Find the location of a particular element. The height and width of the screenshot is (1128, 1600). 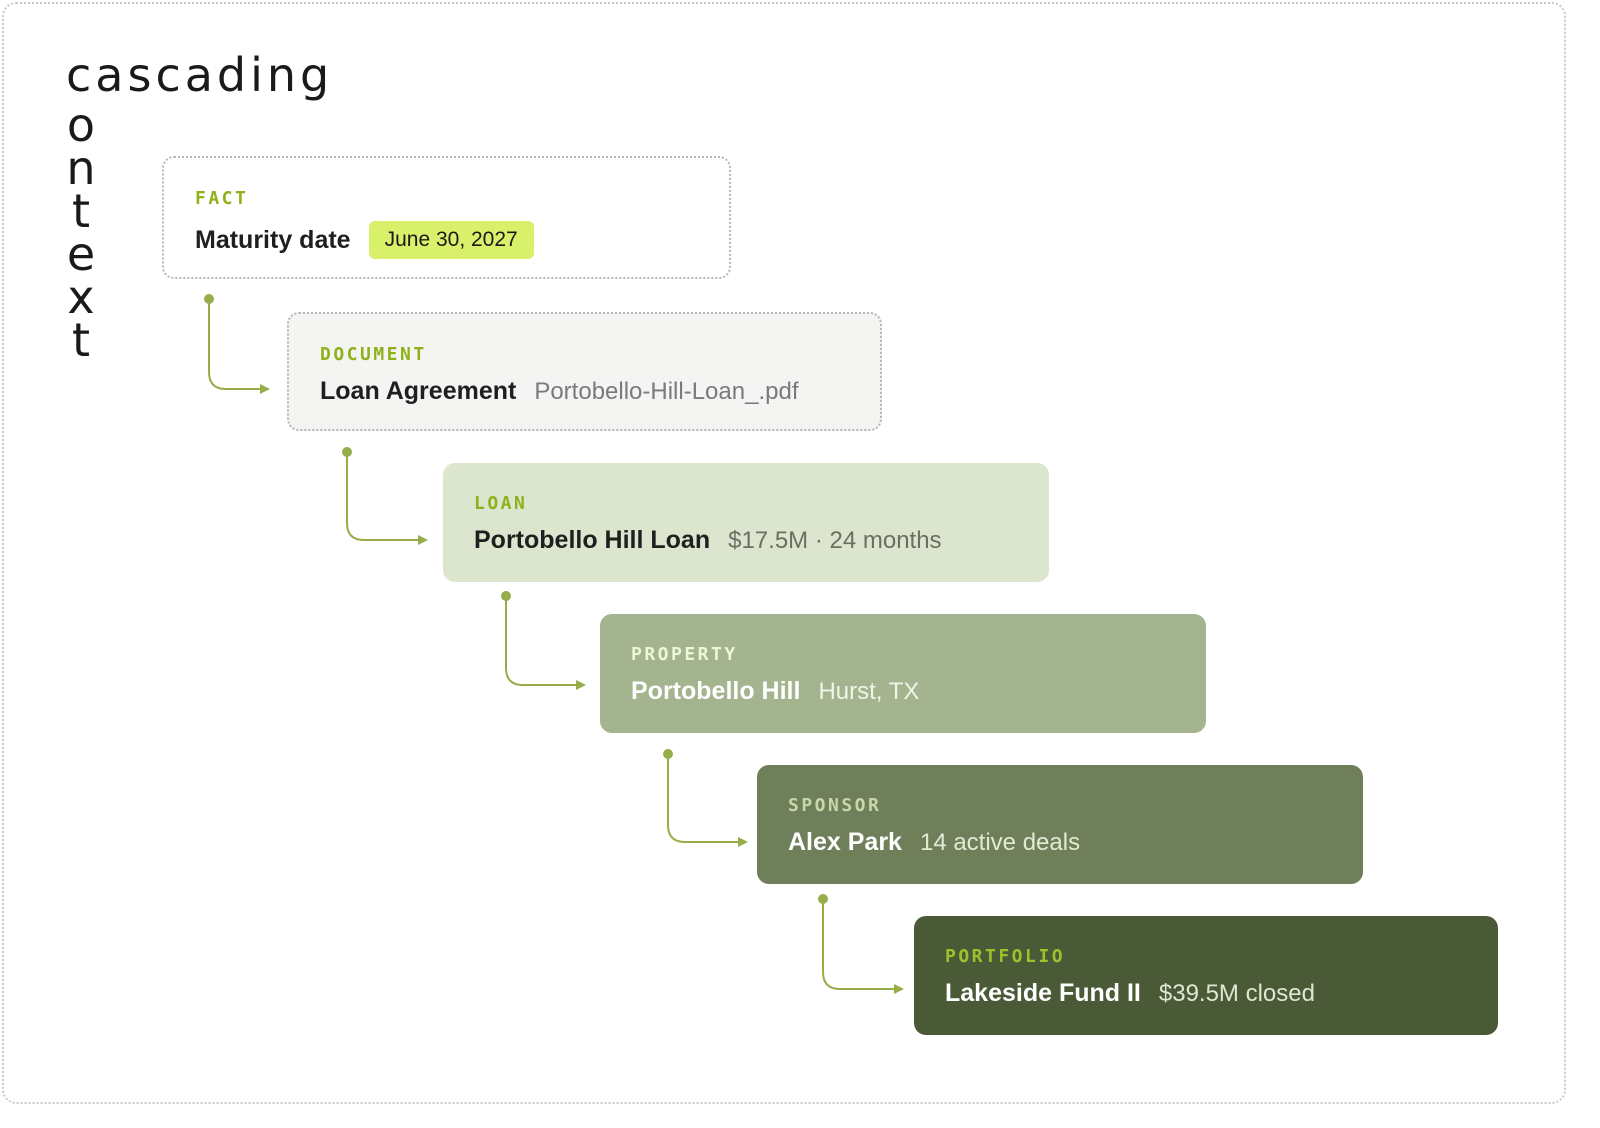

sponsor-card: SPONSOR Alex Park 14 active deals is located at coordinates (1060, 824).